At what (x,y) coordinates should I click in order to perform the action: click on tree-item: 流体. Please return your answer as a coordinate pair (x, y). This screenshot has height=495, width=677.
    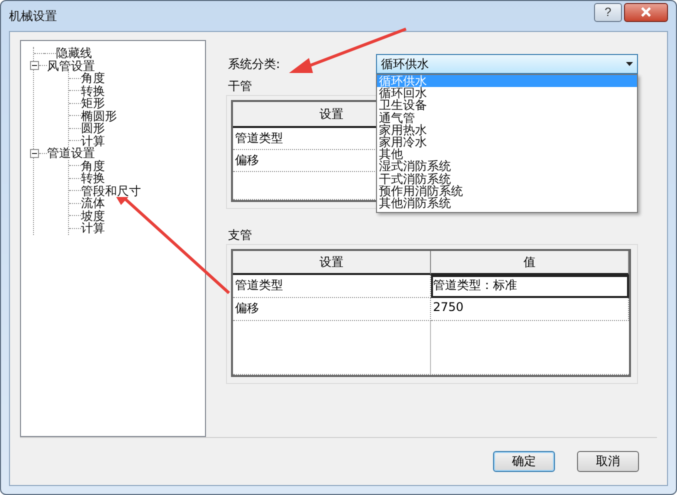
    Looking at the image, I should click on (93, 203).